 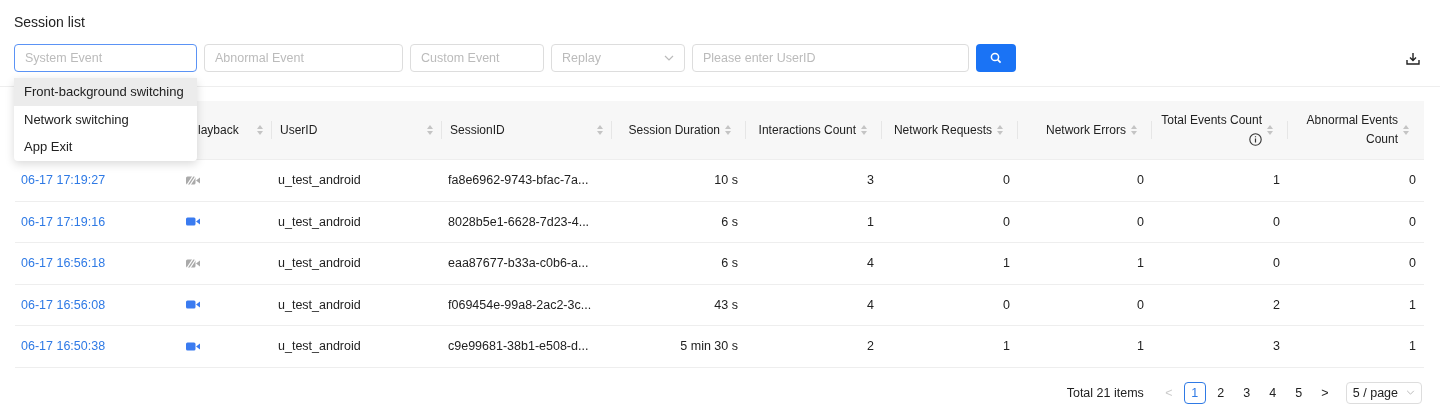 I want to click on abnormal-event-field: Abnormal Event, so click(x=303, y=58).